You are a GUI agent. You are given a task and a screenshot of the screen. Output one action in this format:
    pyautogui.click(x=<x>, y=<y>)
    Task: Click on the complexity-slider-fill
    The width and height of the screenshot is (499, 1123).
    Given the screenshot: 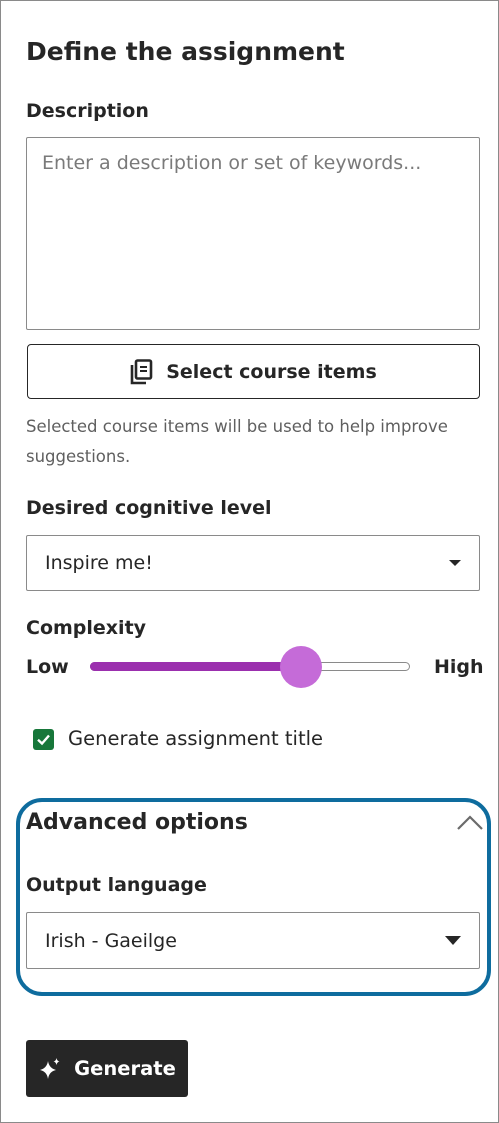 What is the action you would take?
    pyautogui.click(x=196, y=666)
    